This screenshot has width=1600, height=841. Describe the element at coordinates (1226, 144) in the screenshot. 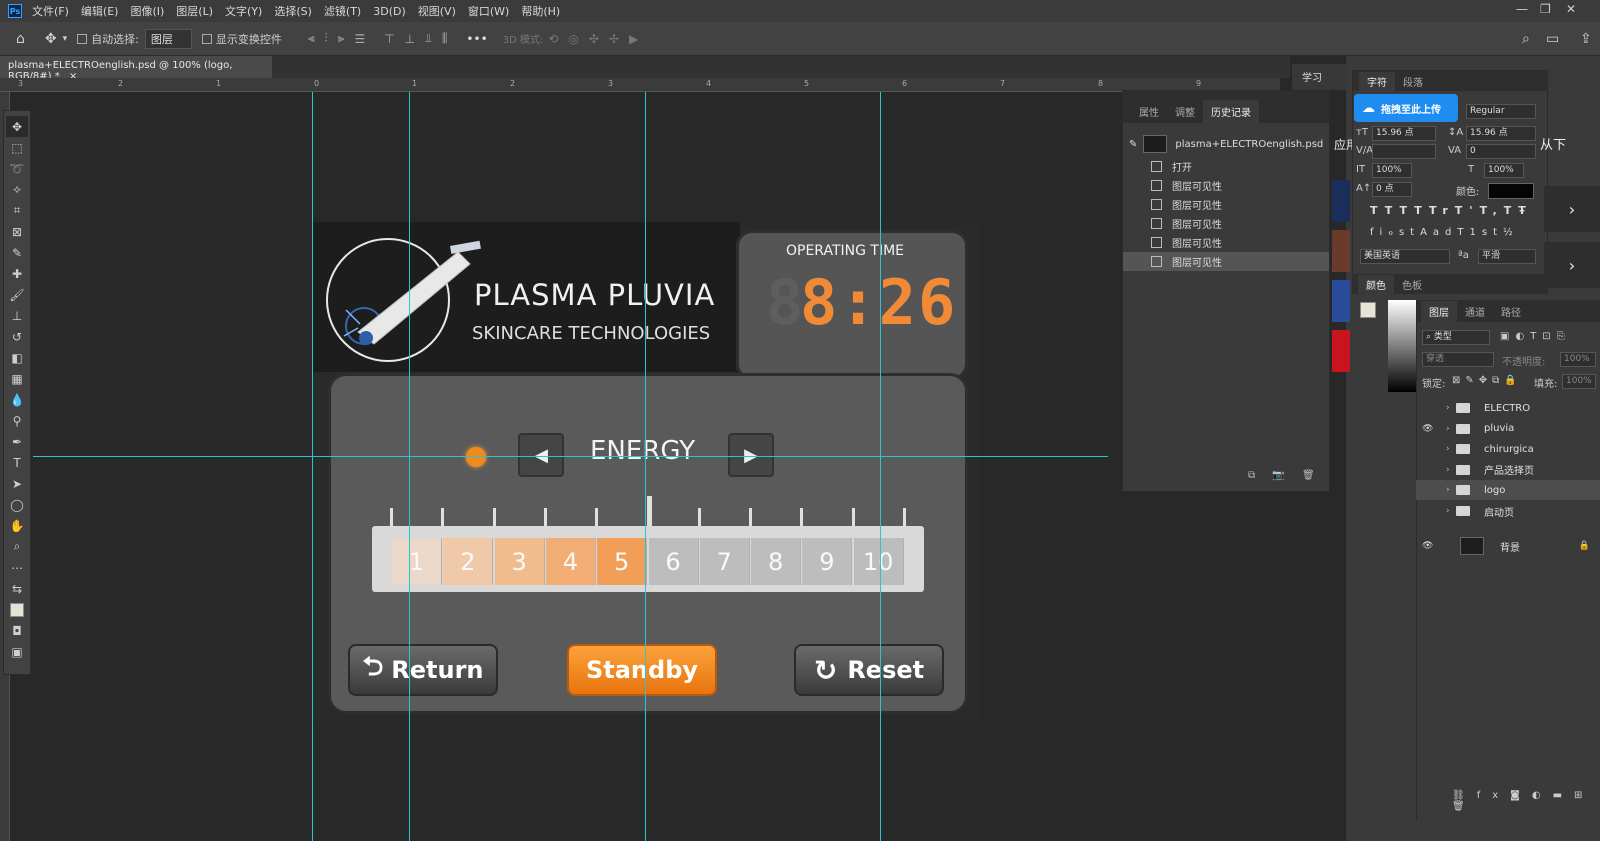

I see `history-snapshot: ✎ plasma+ELECTROenglish.psd` at that location.